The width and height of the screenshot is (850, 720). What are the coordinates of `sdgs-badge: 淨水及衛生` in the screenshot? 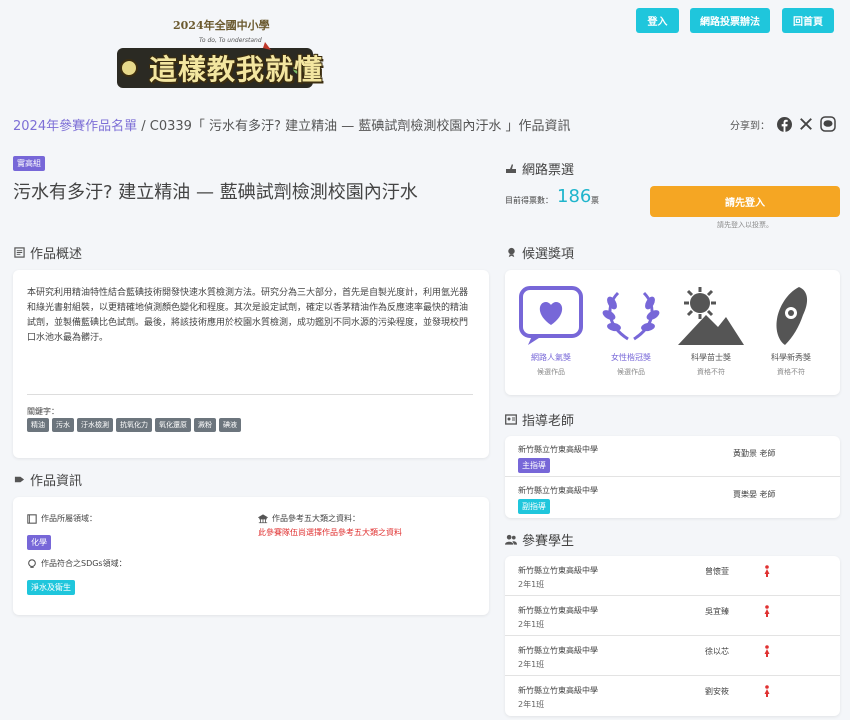 It's located at (51, 587).